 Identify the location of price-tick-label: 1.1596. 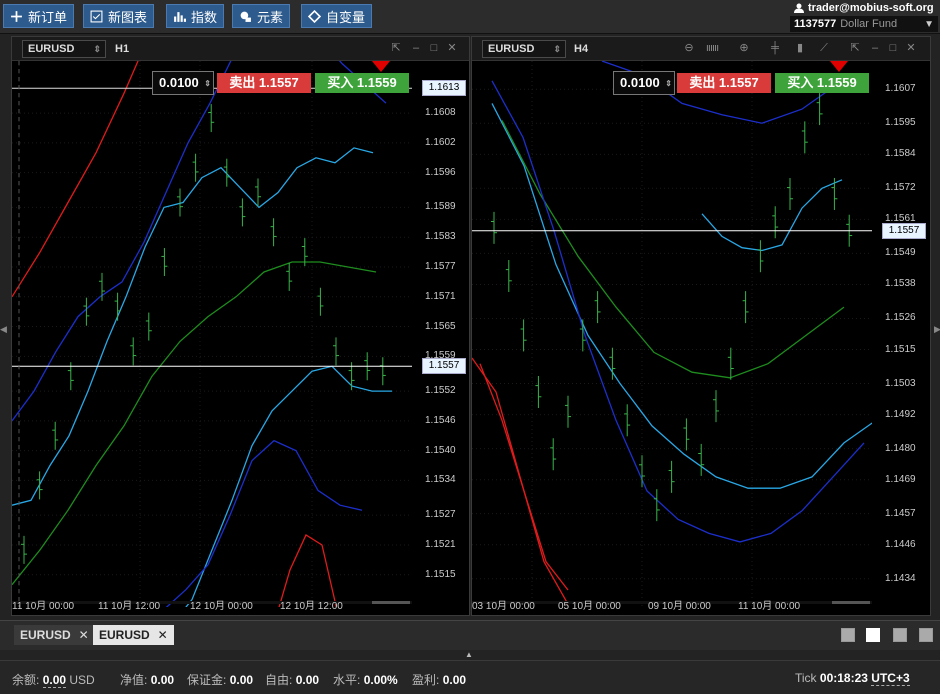
(440, 172).